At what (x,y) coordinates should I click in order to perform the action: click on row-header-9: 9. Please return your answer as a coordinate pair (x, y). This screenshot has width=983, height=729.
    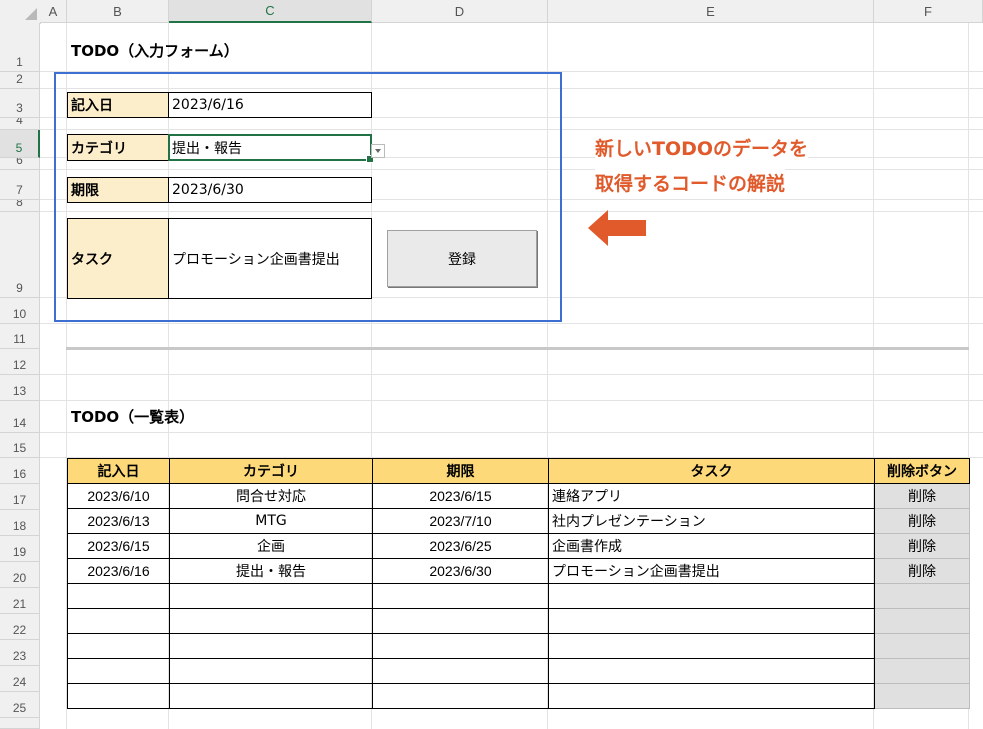
    Looking at the image, I should click on (20, 255).